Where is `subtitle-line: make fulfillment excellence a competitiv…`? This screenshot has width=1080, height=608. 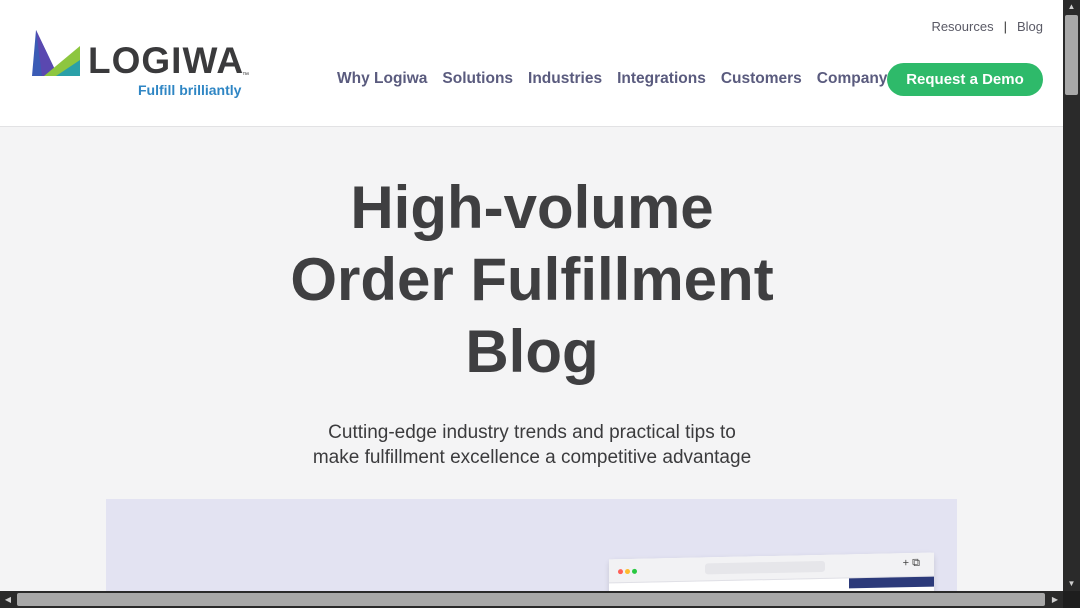
subtitle-line: make fulfillment excellence a competitiv… is located at coordinates (532, 457).